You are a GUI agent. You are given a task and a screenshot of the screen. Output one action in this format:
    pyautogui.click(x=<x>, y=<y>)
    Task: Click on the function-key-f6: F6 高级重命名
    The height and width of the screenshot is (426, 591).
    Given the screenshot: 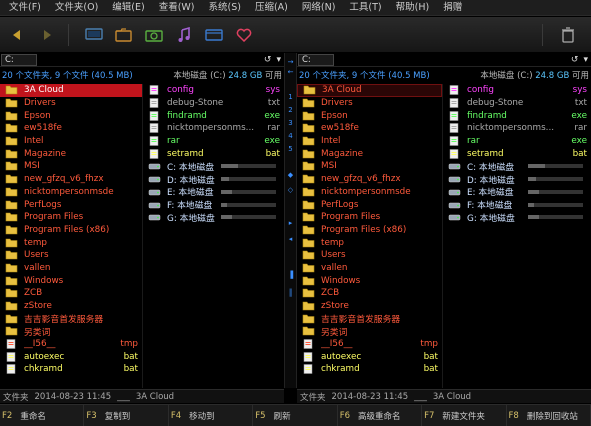 What is the action you would take?
    pyautogui.click(x=380, y=415)
    